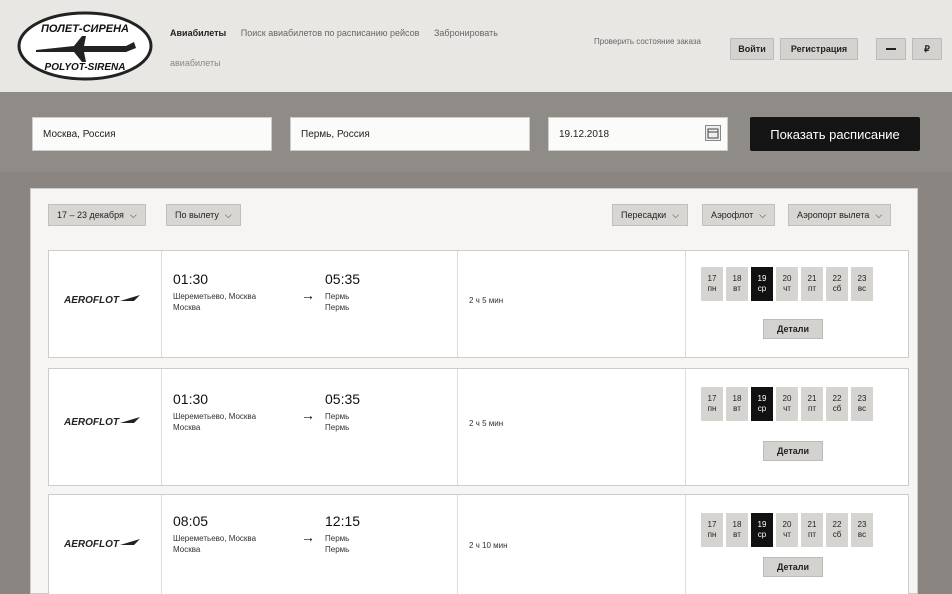 The height and width of the screenshot is (594, 952). I want to click on day-selector: 17 пн 18 вт 19 ср 20 чт 21 пт 22 сб 23 вс, so click(788, 284).